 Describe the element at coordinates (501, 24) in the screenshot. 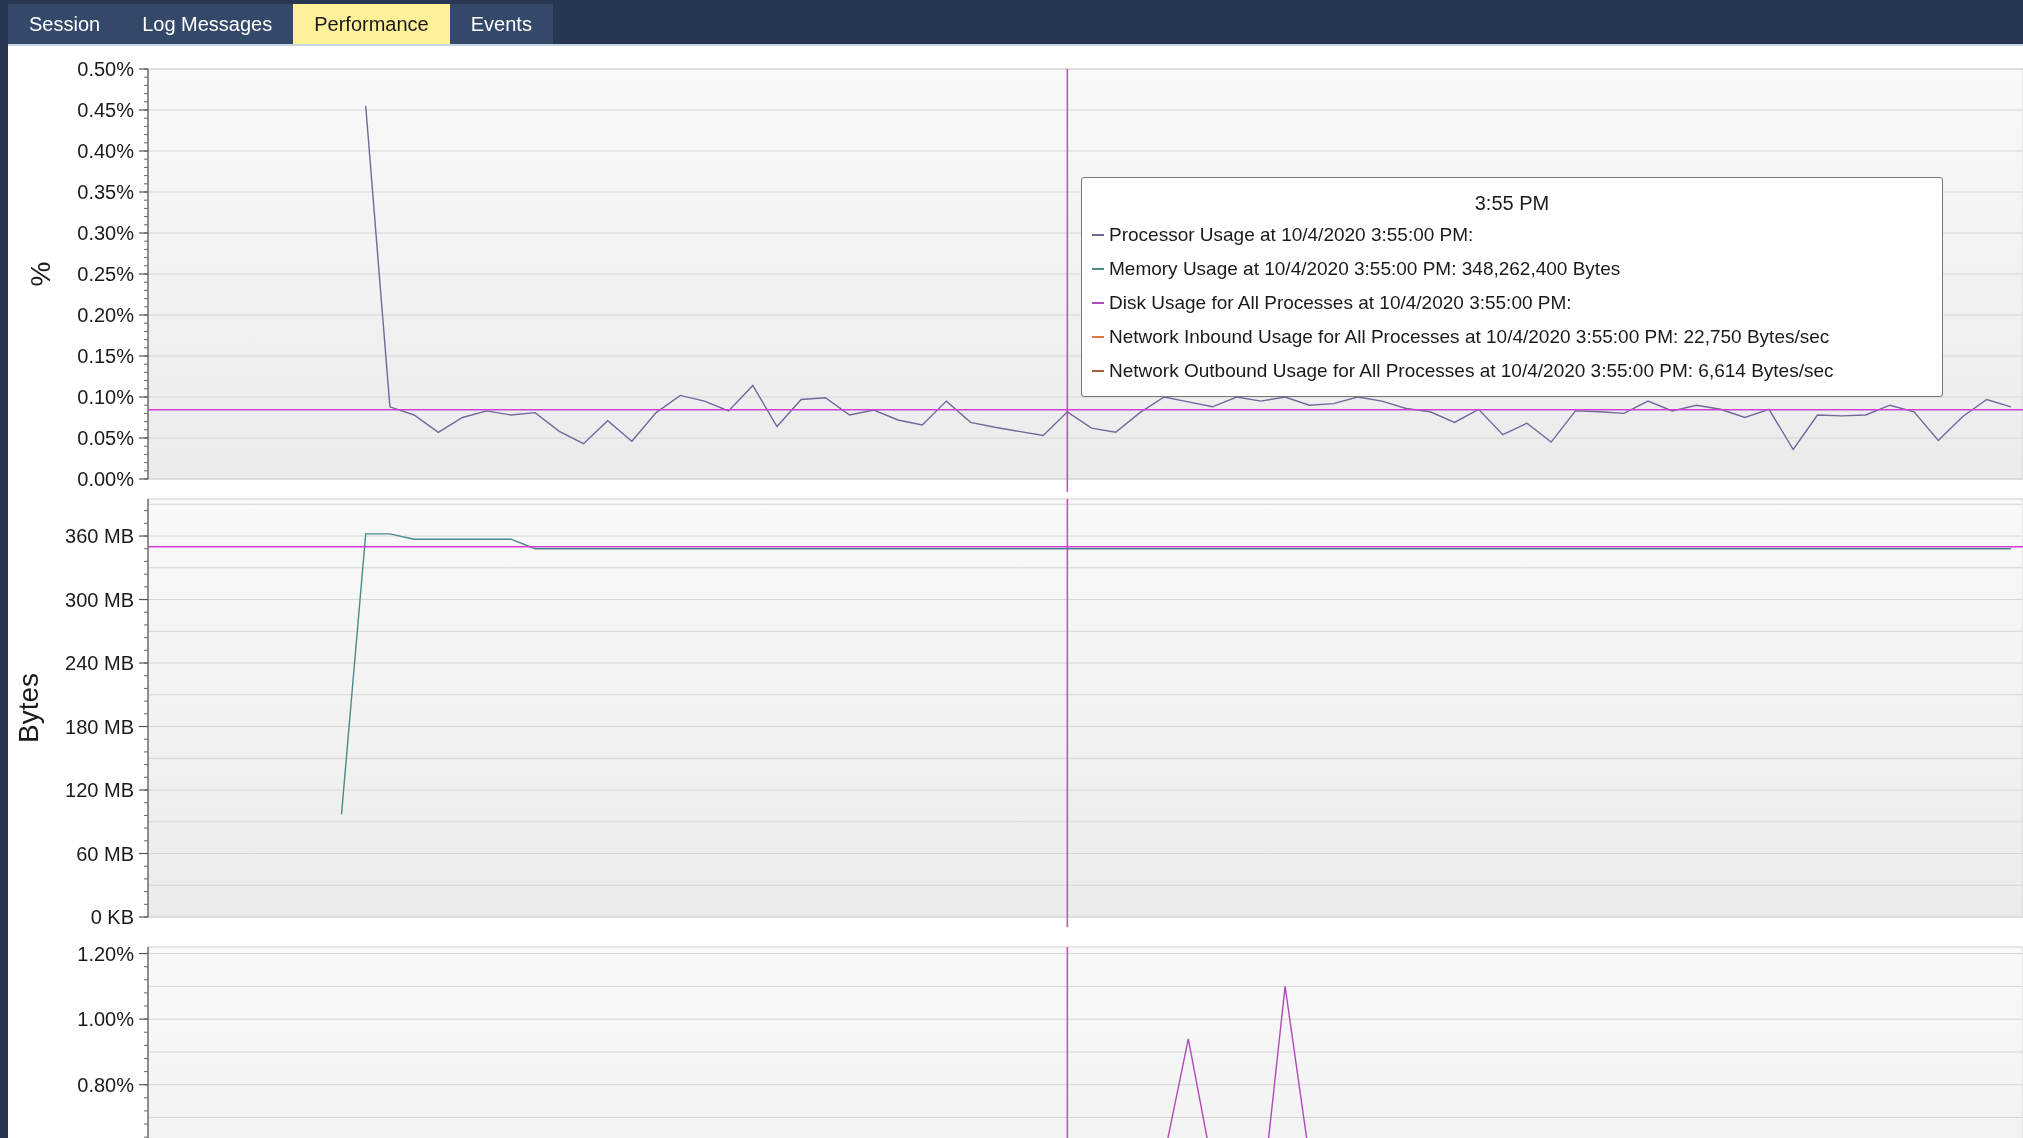

I see `tab: Events` at that location.